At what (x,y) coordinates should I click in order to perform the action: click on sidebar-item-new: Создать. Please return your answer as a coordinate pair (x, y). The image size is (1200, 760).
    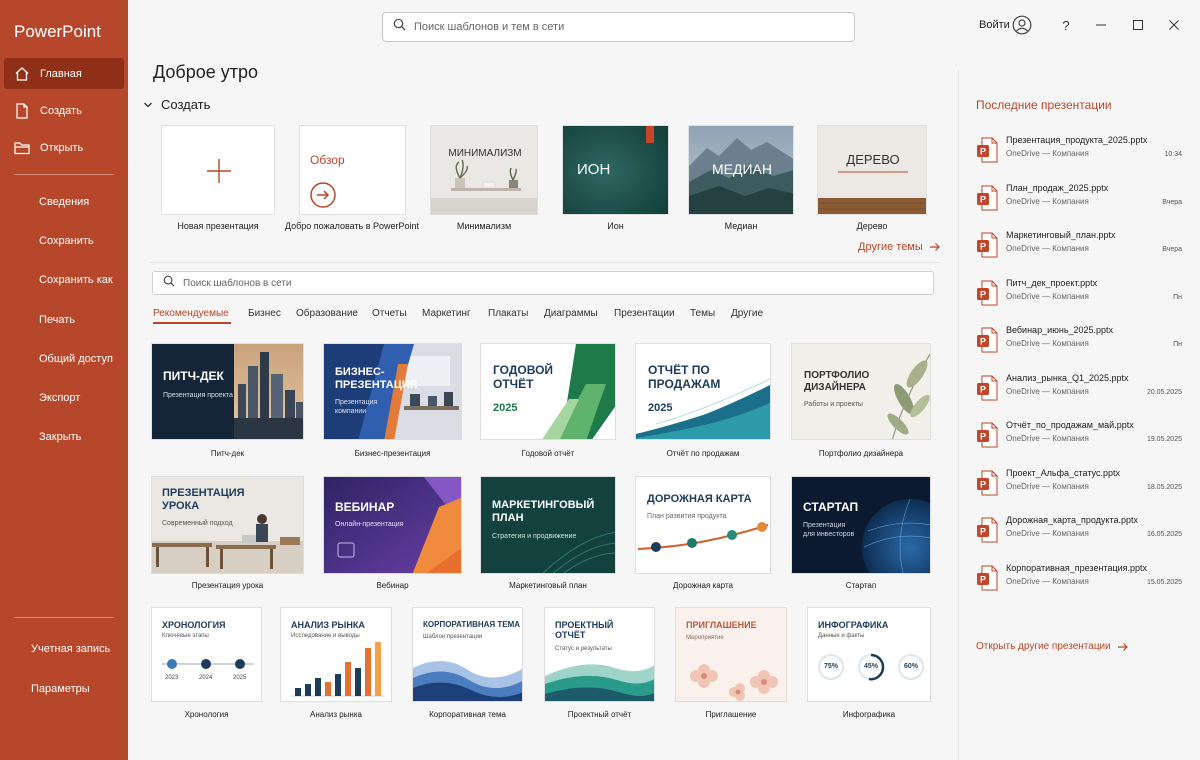
    Looking at the image, I should click on (64, 110).